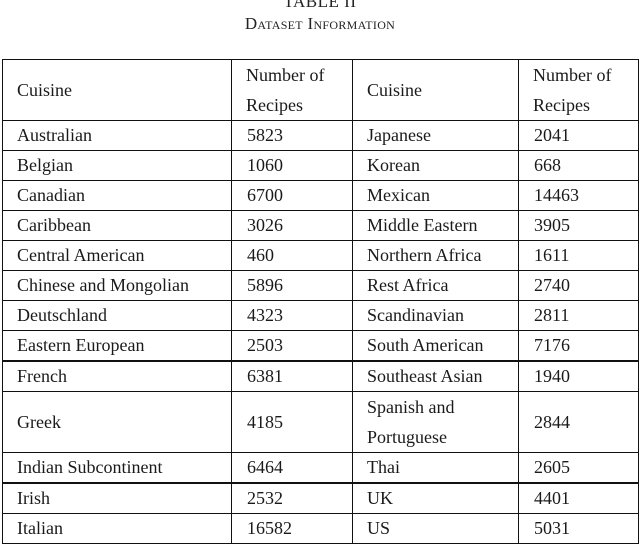 Image resolution: width=640 pixels, height=552 pixels. I want to click on cuisine-cell: Rest Africa, so click(435, 285).